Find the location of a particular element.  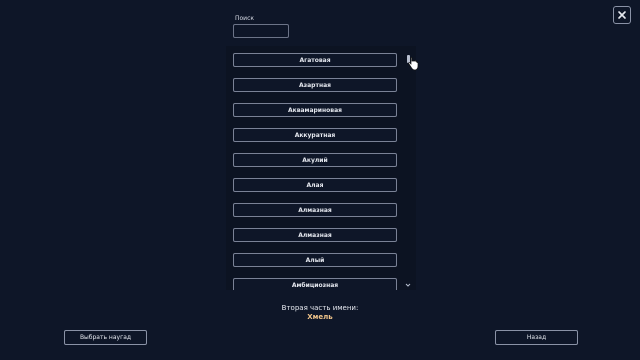

list-item: Акулий is located at coordinates (315, 160).